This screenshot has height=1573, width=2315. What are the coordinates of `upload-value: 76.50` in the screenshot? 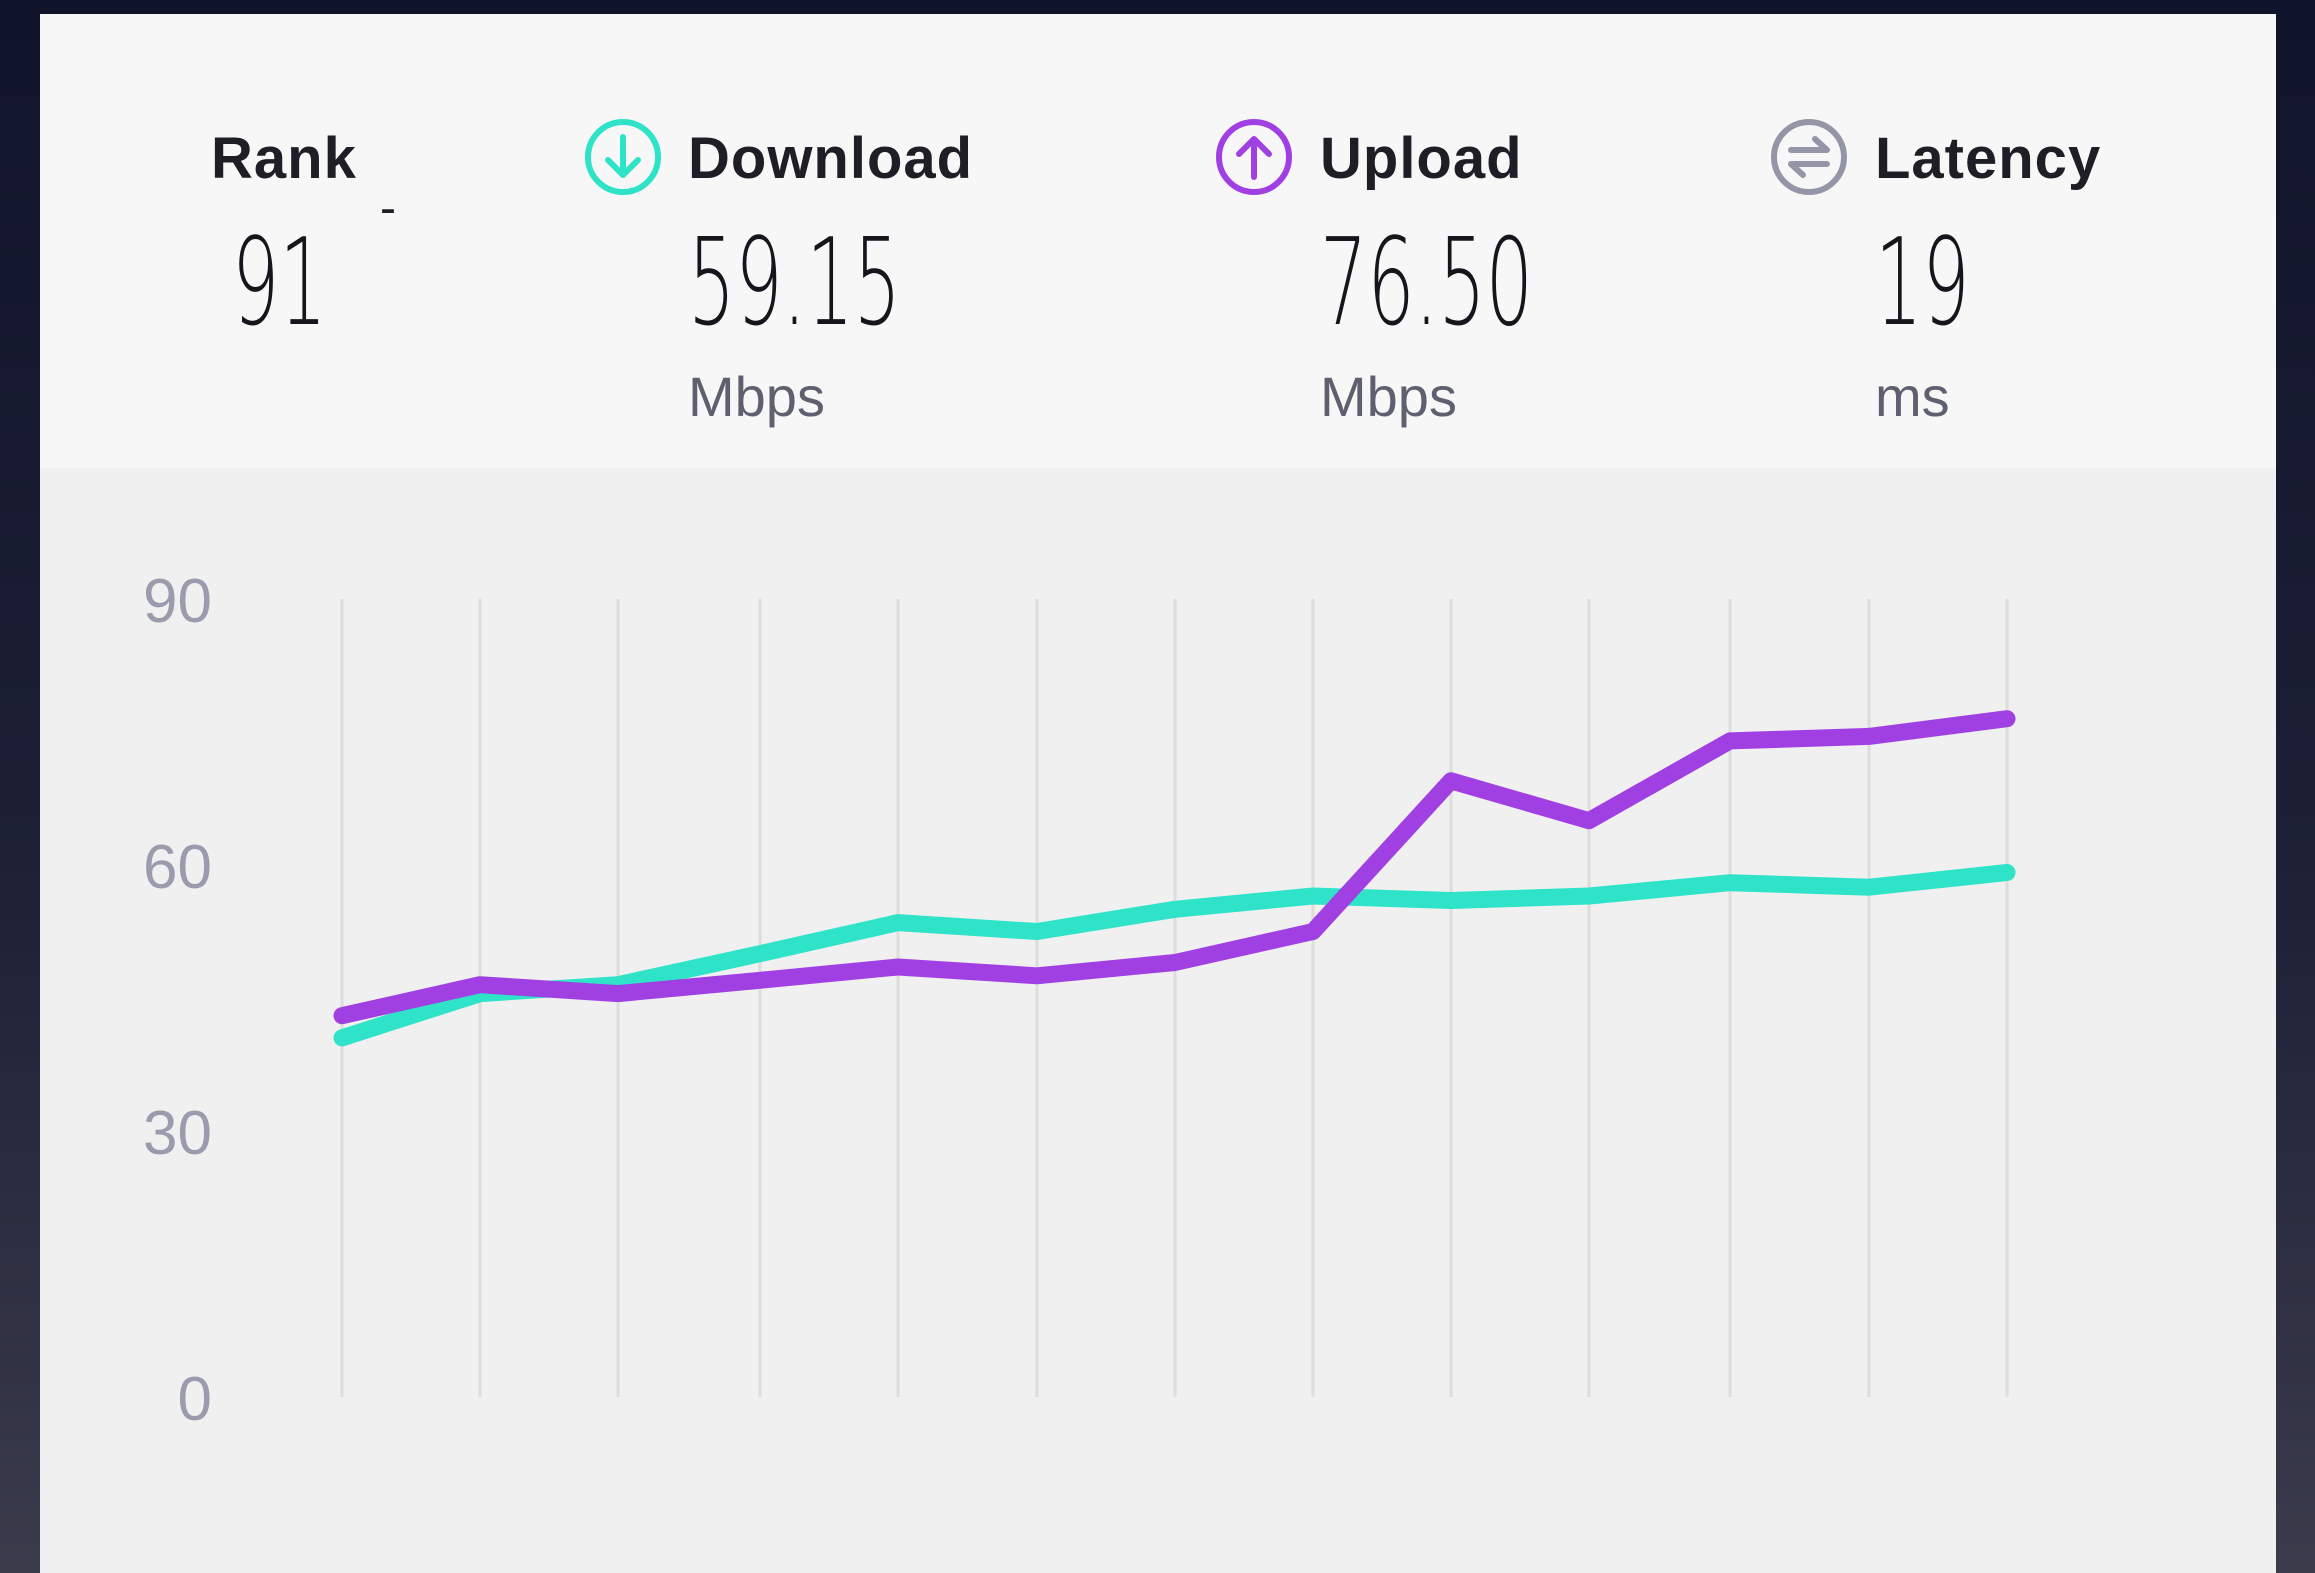 It's located at (1426, 283).